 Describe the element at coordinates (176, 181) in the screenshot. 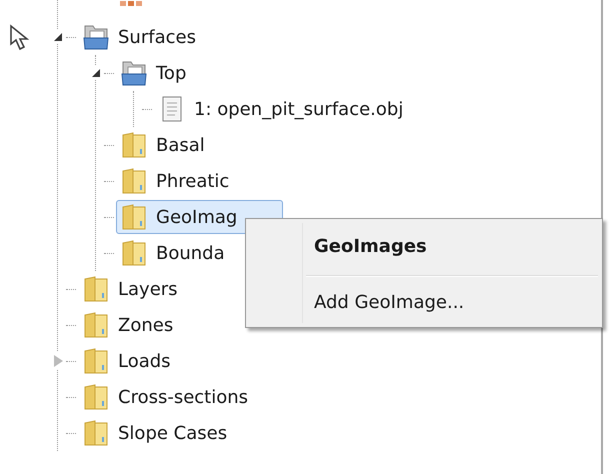

I see `tree-item: Phreatic` at that location.